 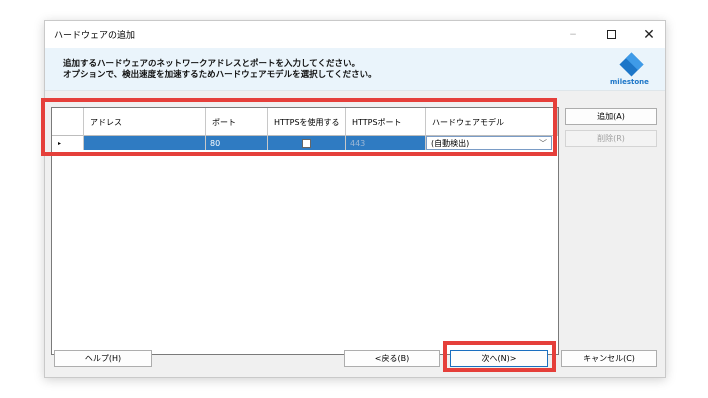 I want to click on cancel-button: キャンセル(C), so click(x=609, y=358).